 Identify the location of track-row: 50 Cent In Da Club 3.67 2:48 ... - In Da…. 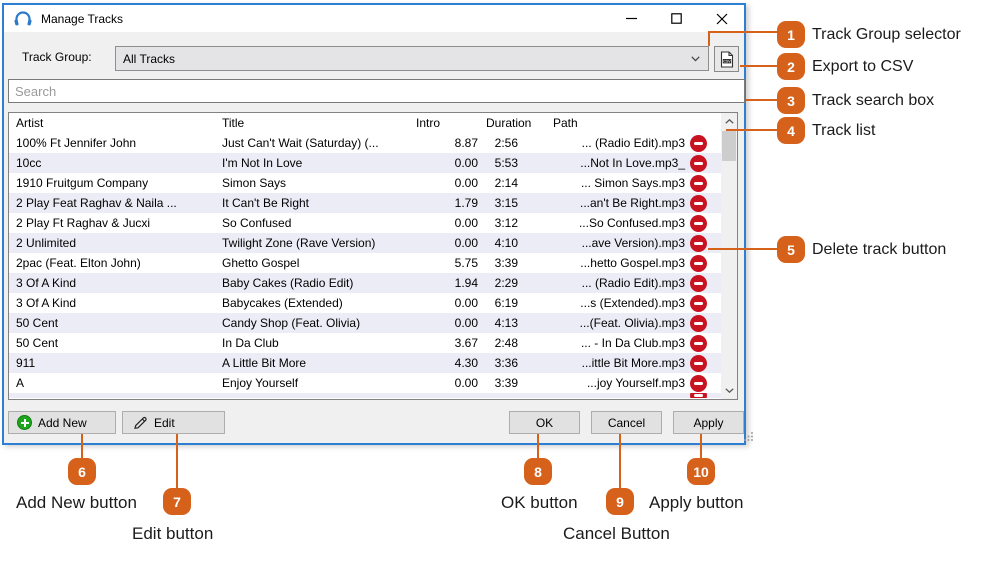
(365, 343).